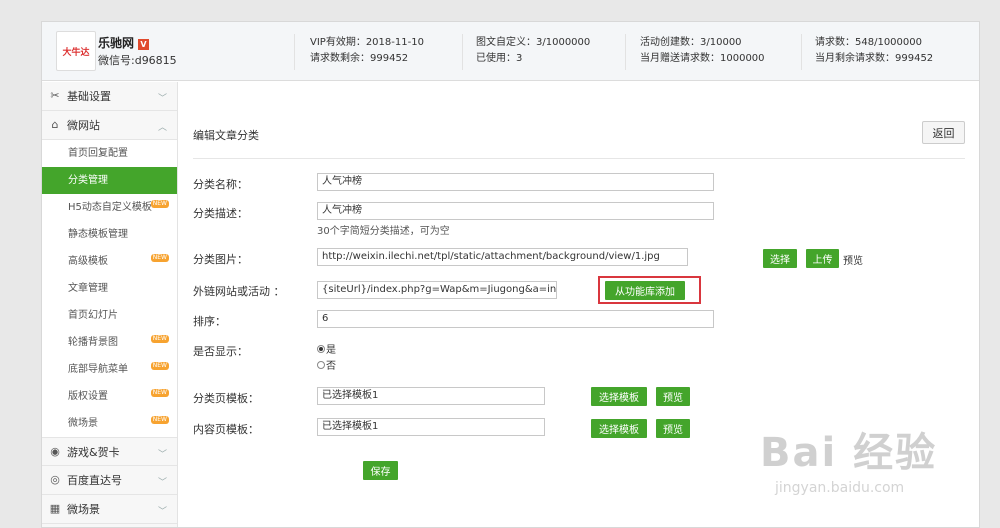 The width and height of the screenshot is (1000, 528). Describe the element at coordinates (109, 180) in the screenshot. I see `sidebar-item-category: 分类管理` at that location.